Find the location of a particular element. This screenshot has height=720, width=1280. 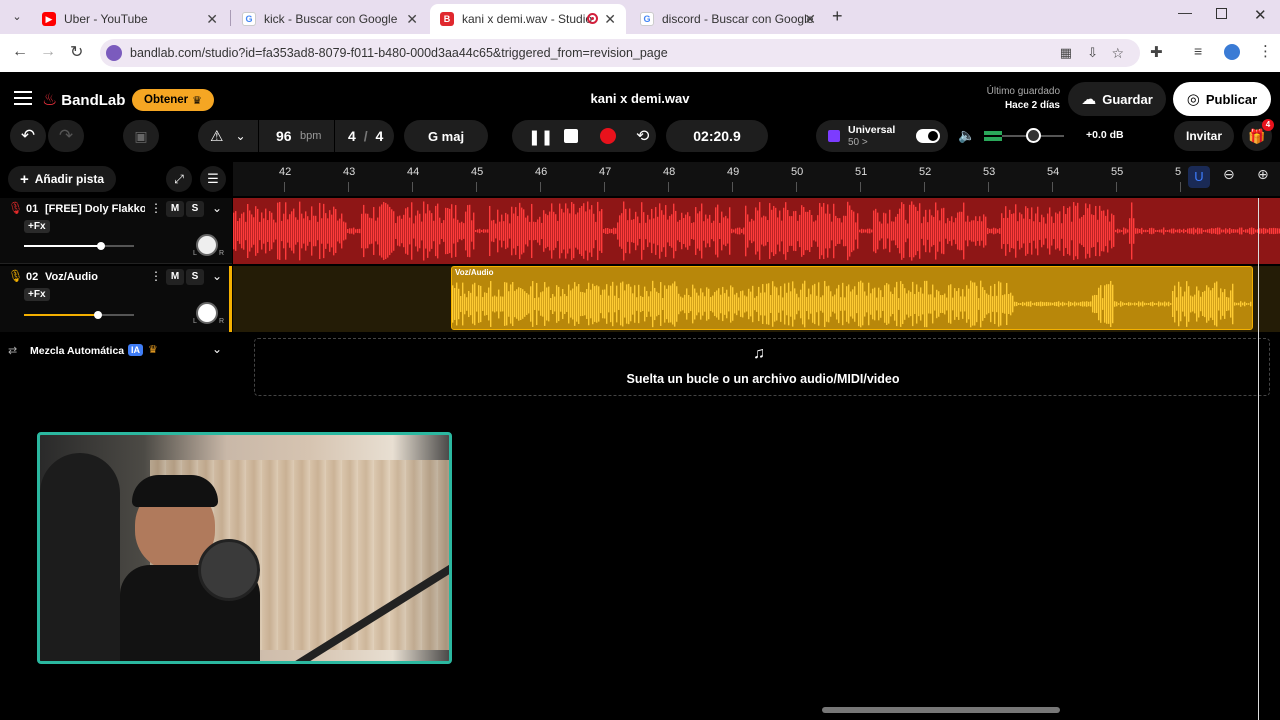

window-close-icon: ✕ is located at coordinates (1260, 15).